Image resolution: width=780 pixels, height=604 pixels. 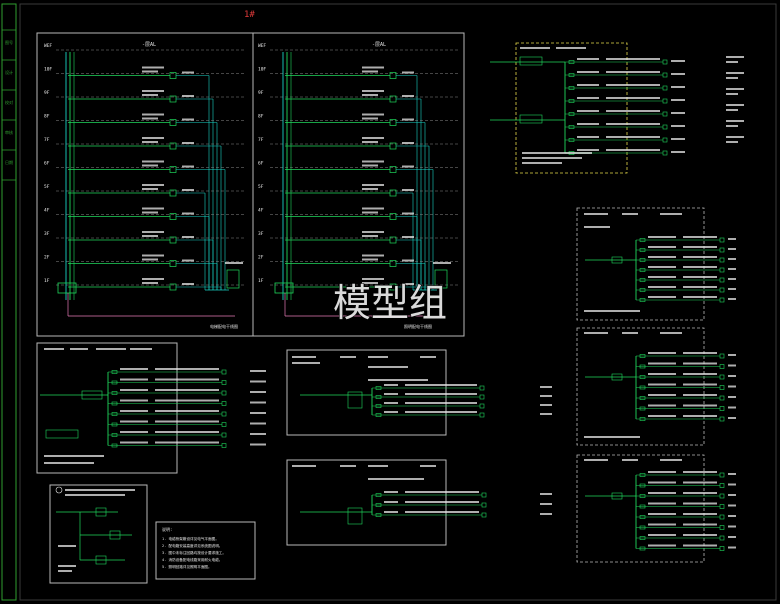 What do you see at coordinates (9, 132) in the screenshot?
I see `sidebar-label: 审核` at bounding box center [9, 132].